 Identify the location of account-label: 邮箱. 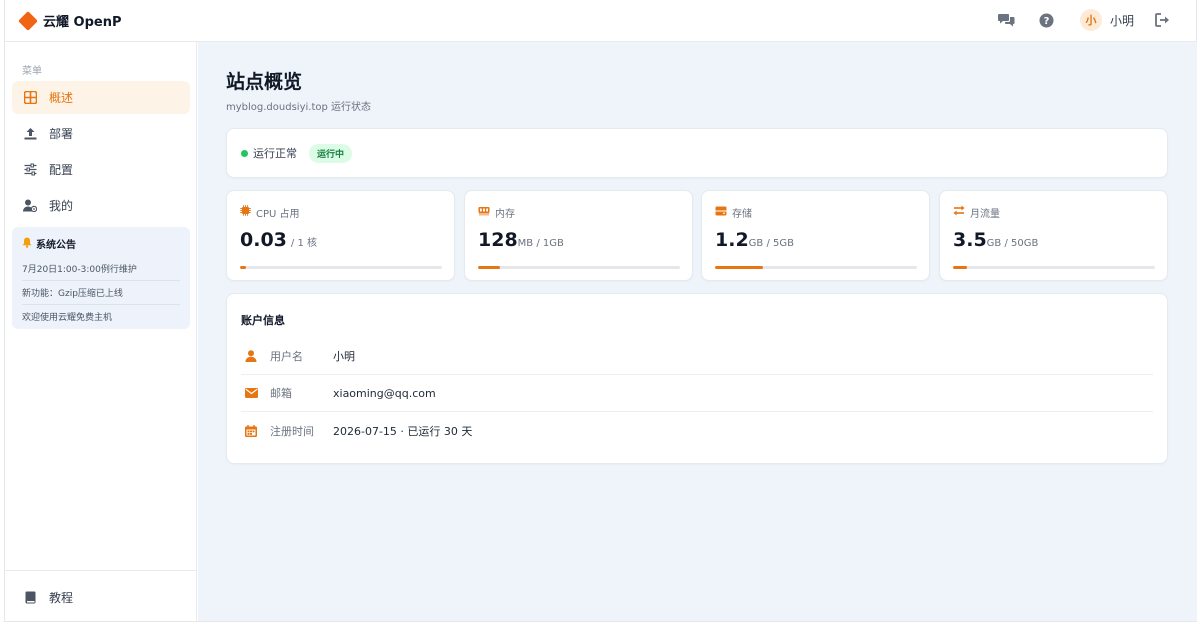
(281, 393).